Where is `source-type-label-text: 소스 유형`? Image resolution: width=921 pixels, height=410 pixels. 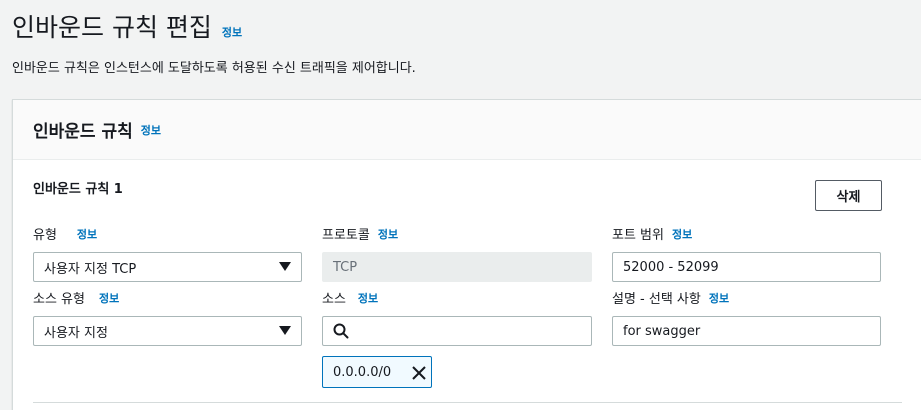 source-type-label-text: 소스 유형 is located at coordinates (59, 299).